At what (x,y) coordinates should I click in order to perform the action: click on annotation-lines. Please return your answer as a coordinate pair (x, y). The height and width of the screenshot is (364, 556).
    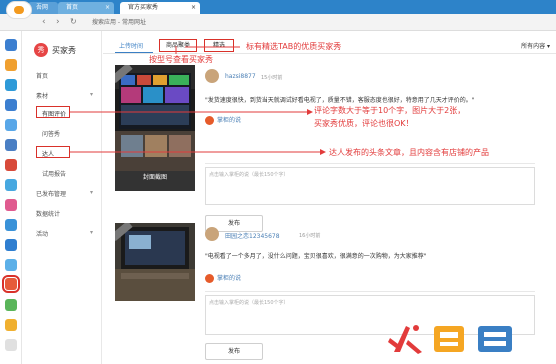
    Looking at the image, I should click on (198, 100).